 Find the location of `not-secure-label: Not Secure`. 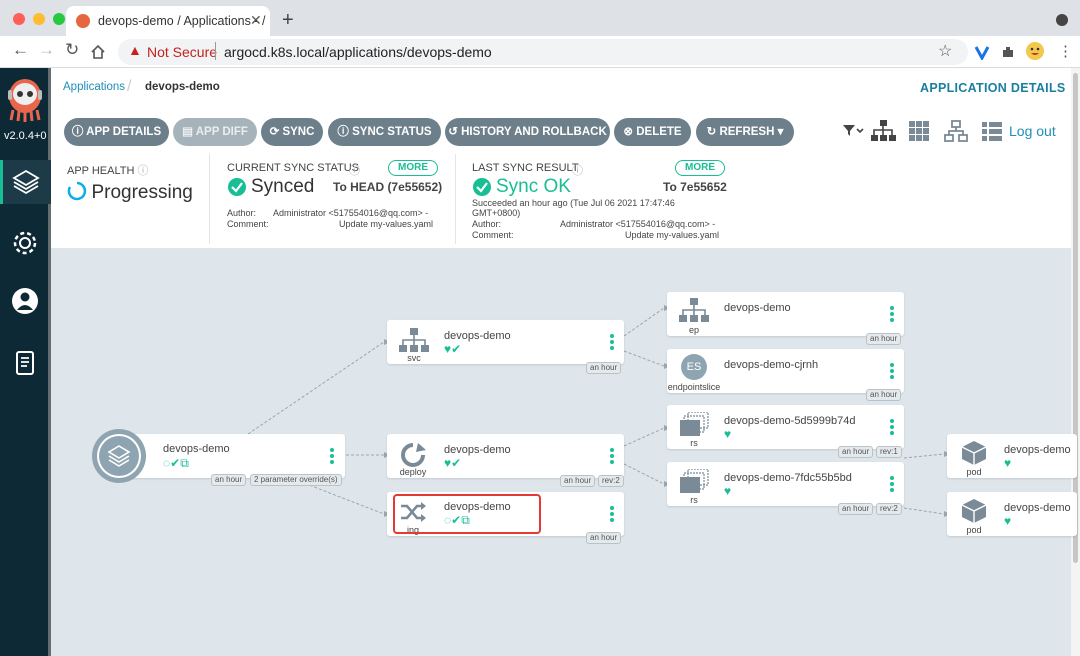

not-secure-label: Not Secure is located at coordinates (182, 52).